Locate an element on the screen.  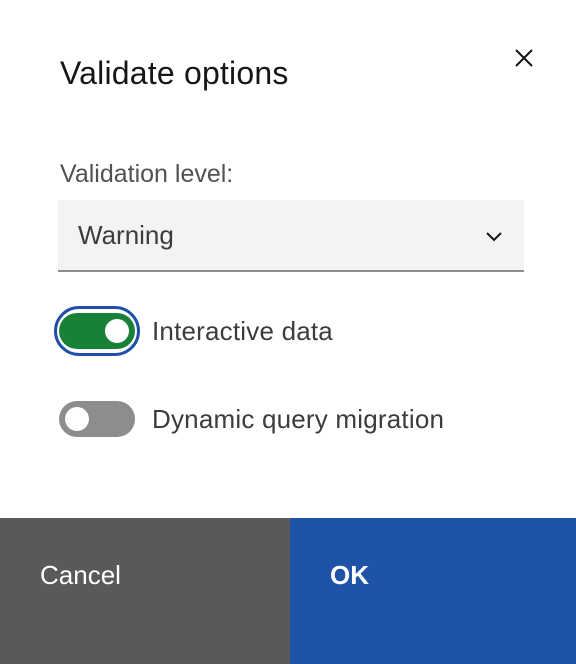
dynamic-query-migration-label: Dynamic query migration is located at coordinates (298, 418).